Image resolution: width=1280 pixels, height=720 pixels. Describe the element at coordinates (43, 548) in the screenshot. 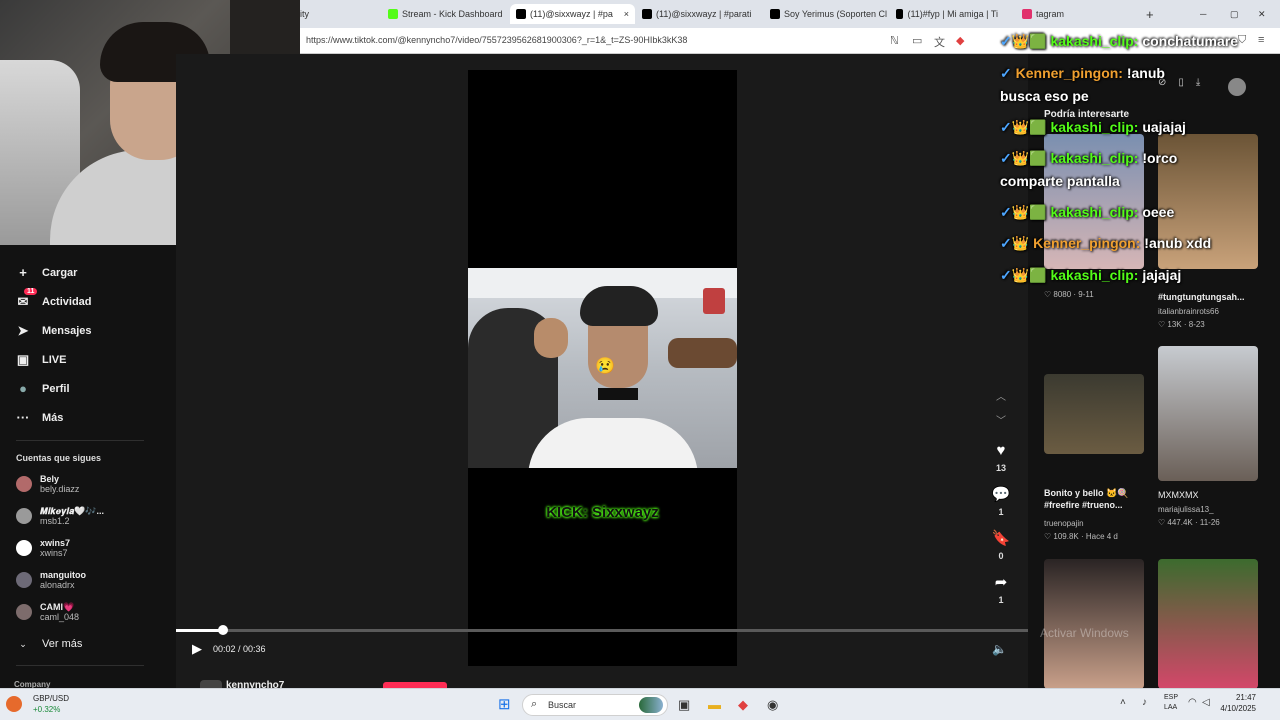

I see `following-item: xwins7 xwins7` at that location.